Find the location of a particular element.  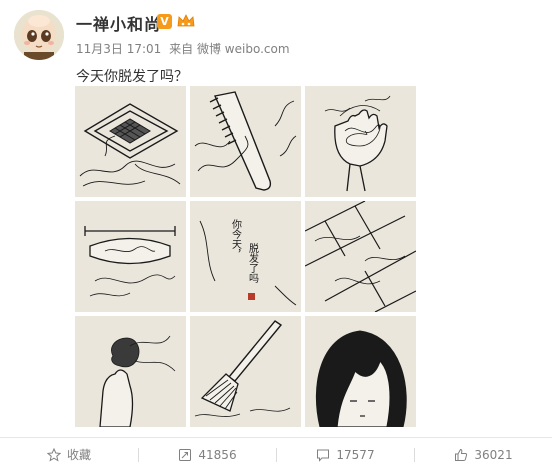

post-meta: 11月3日 17:01 来自 微博 weibo.com is located at coordinates (183, 48).